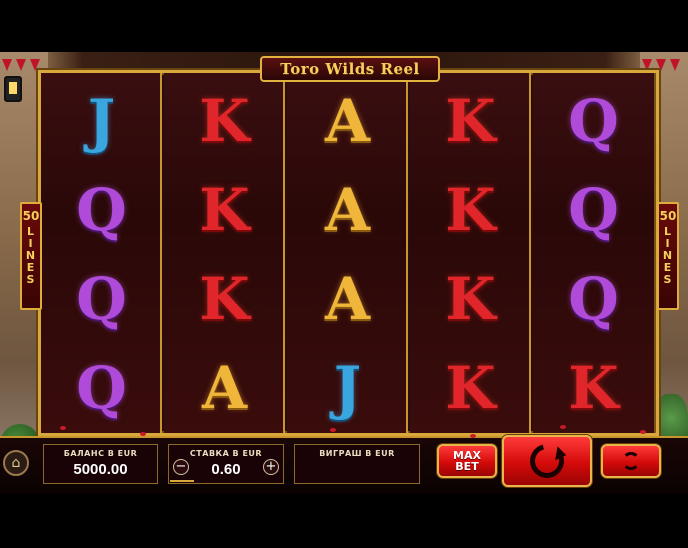  Describe the element at coordinates (350, 69) in the screenshot. I see `game-title: Toro Wilds Reel` at that location.